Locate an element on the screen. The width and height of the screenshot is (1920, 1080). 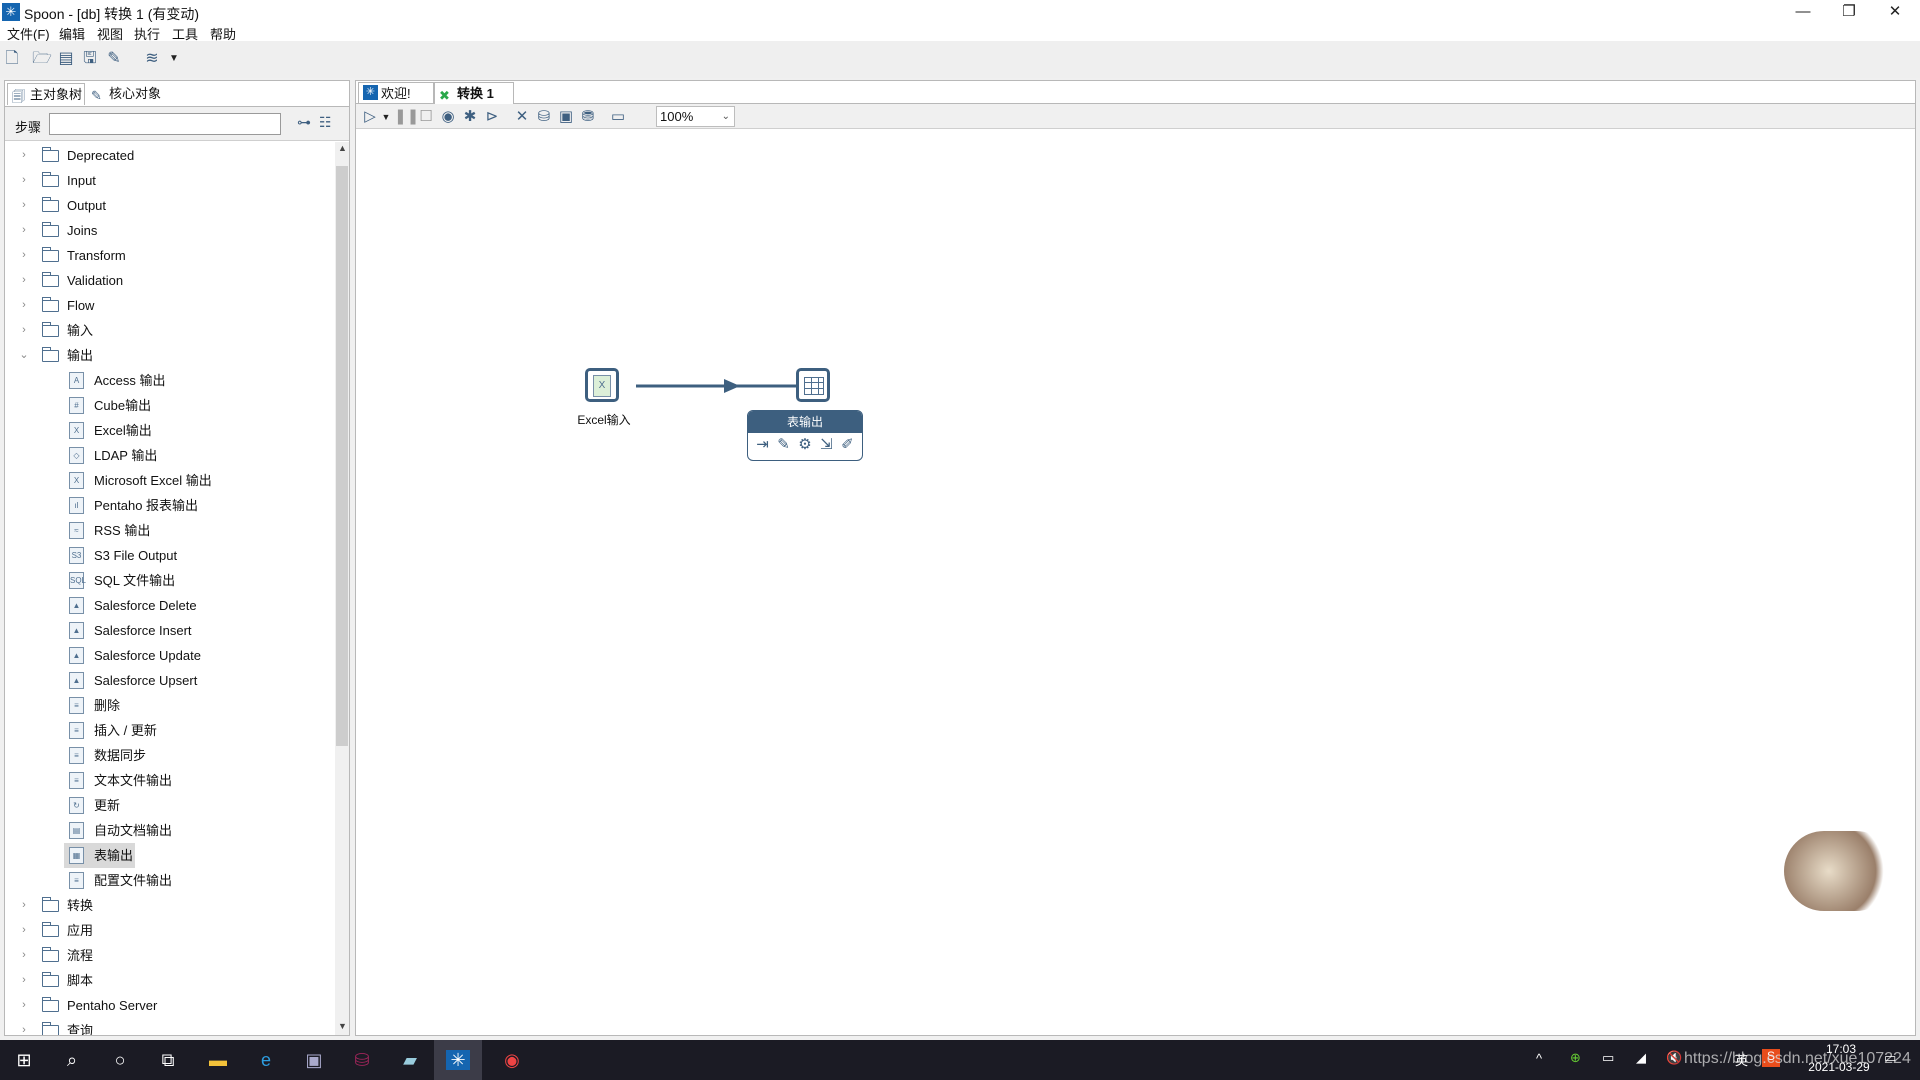
tab-core-objects: ✎ 核心对象 is located at coordinates (127, 94).